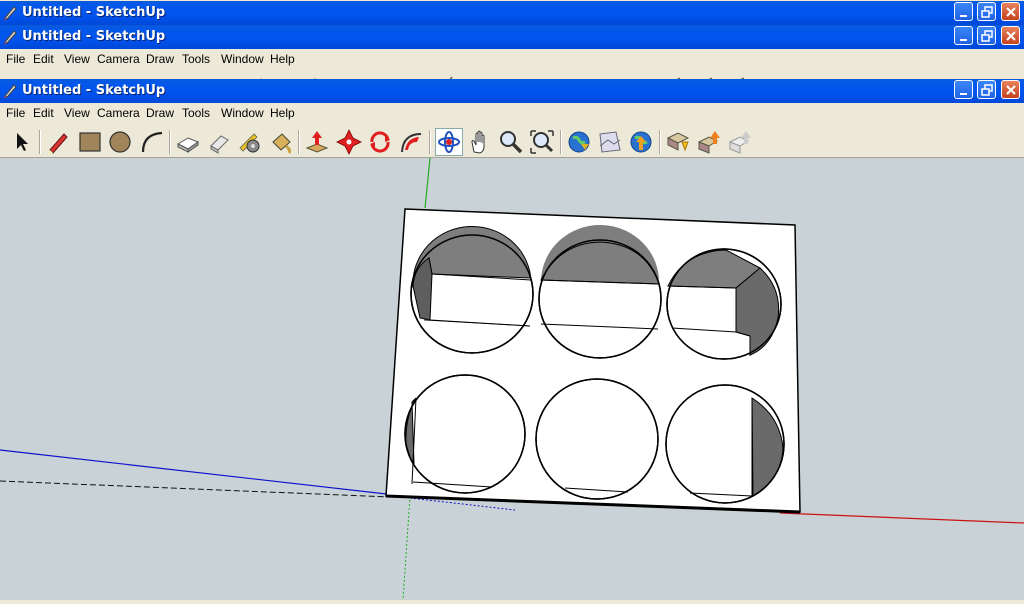 The height and width of the screenshot is (604, 1024). What do you see at coordinates (94, 12) in the screenshot?
I see `window-1-title: Untitled - SketchUp` at bounding box center [94, 12].